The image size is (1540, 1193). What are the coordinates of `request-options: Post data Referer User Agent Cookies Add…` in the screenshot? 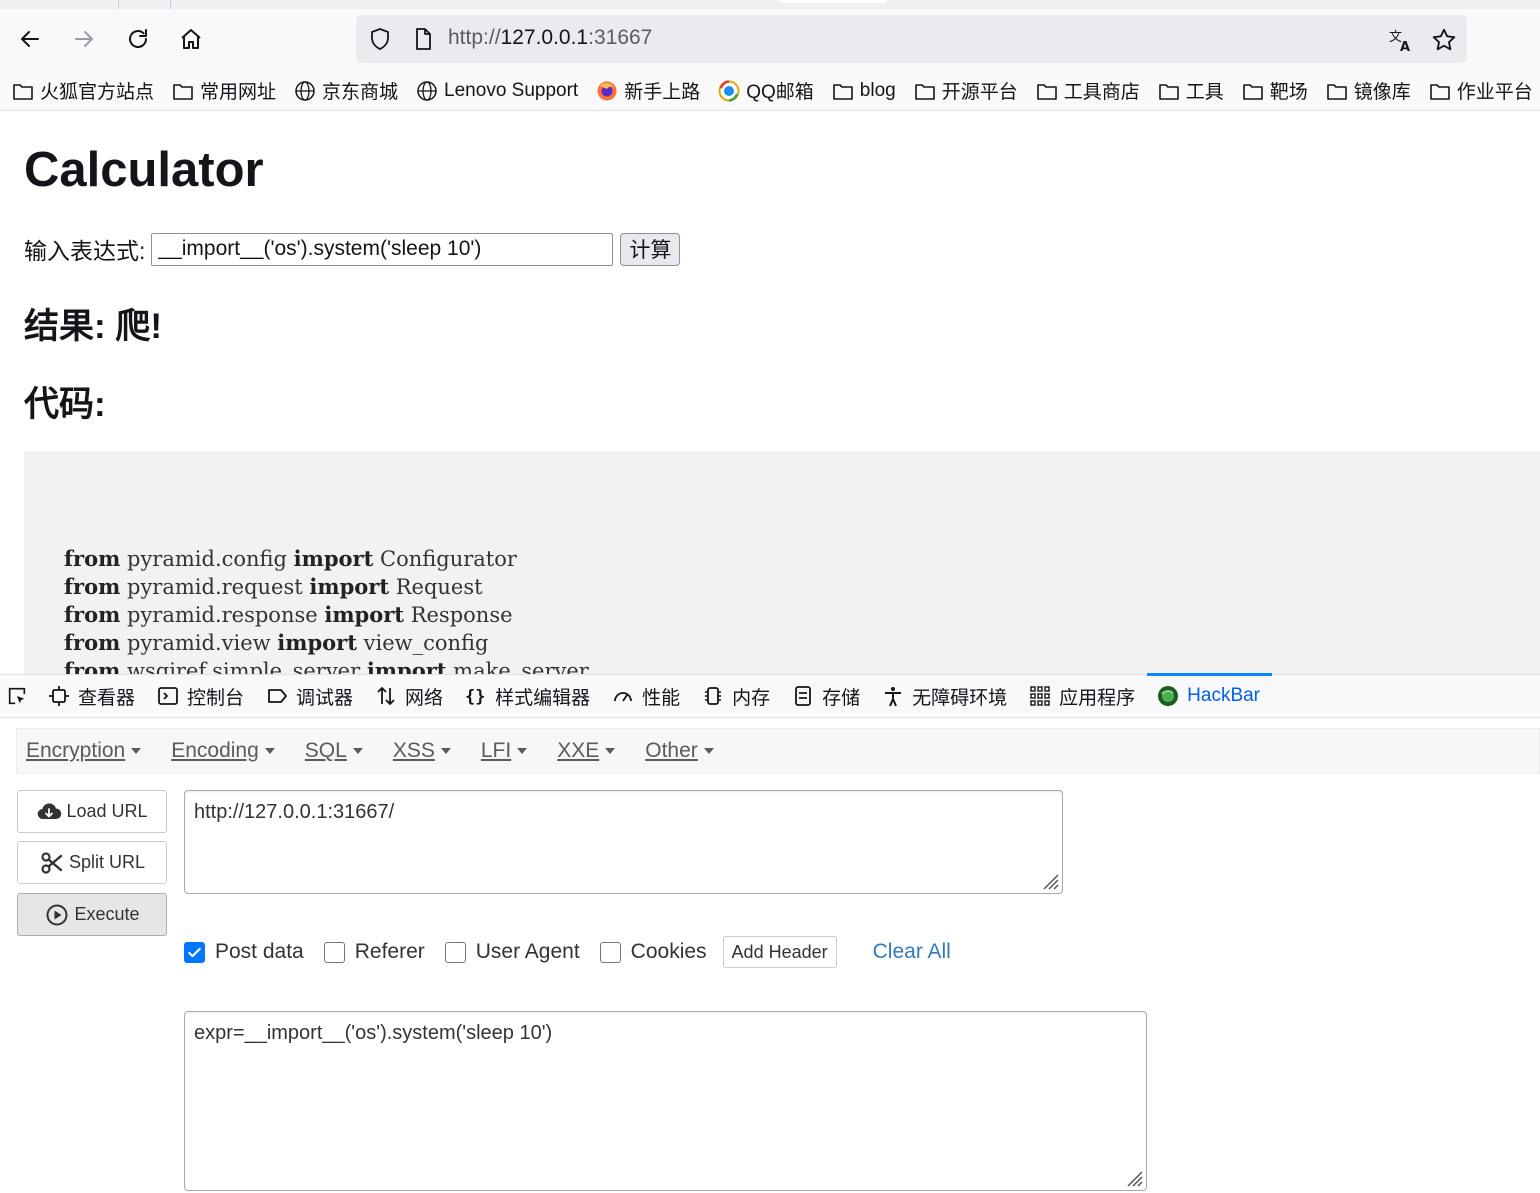 It's located at (567, 952).